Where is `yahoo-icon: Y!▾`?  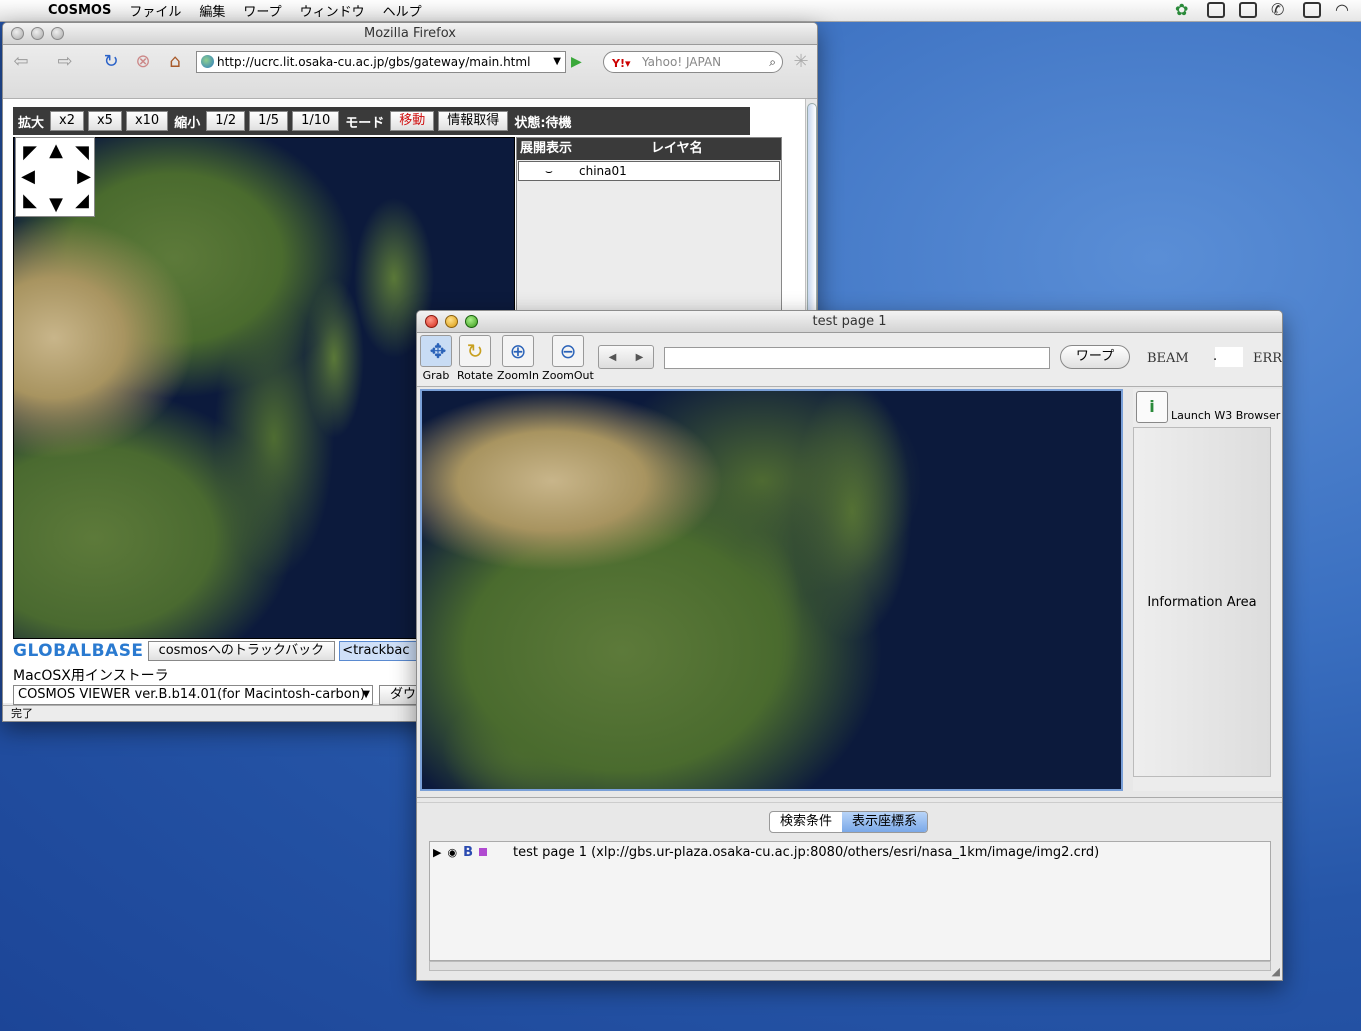 yahoo-icon: Y!▾ is located at coordinates (621, 63).